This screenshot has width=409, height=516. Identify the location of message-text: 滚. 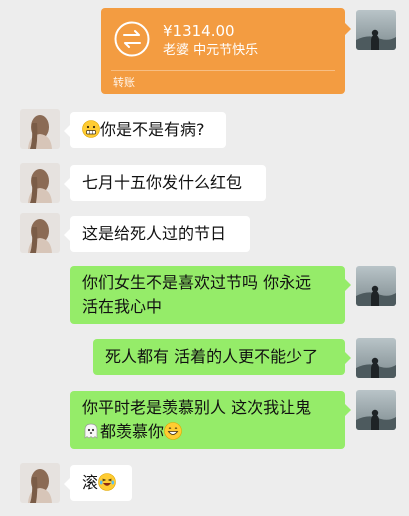
(90, 482).